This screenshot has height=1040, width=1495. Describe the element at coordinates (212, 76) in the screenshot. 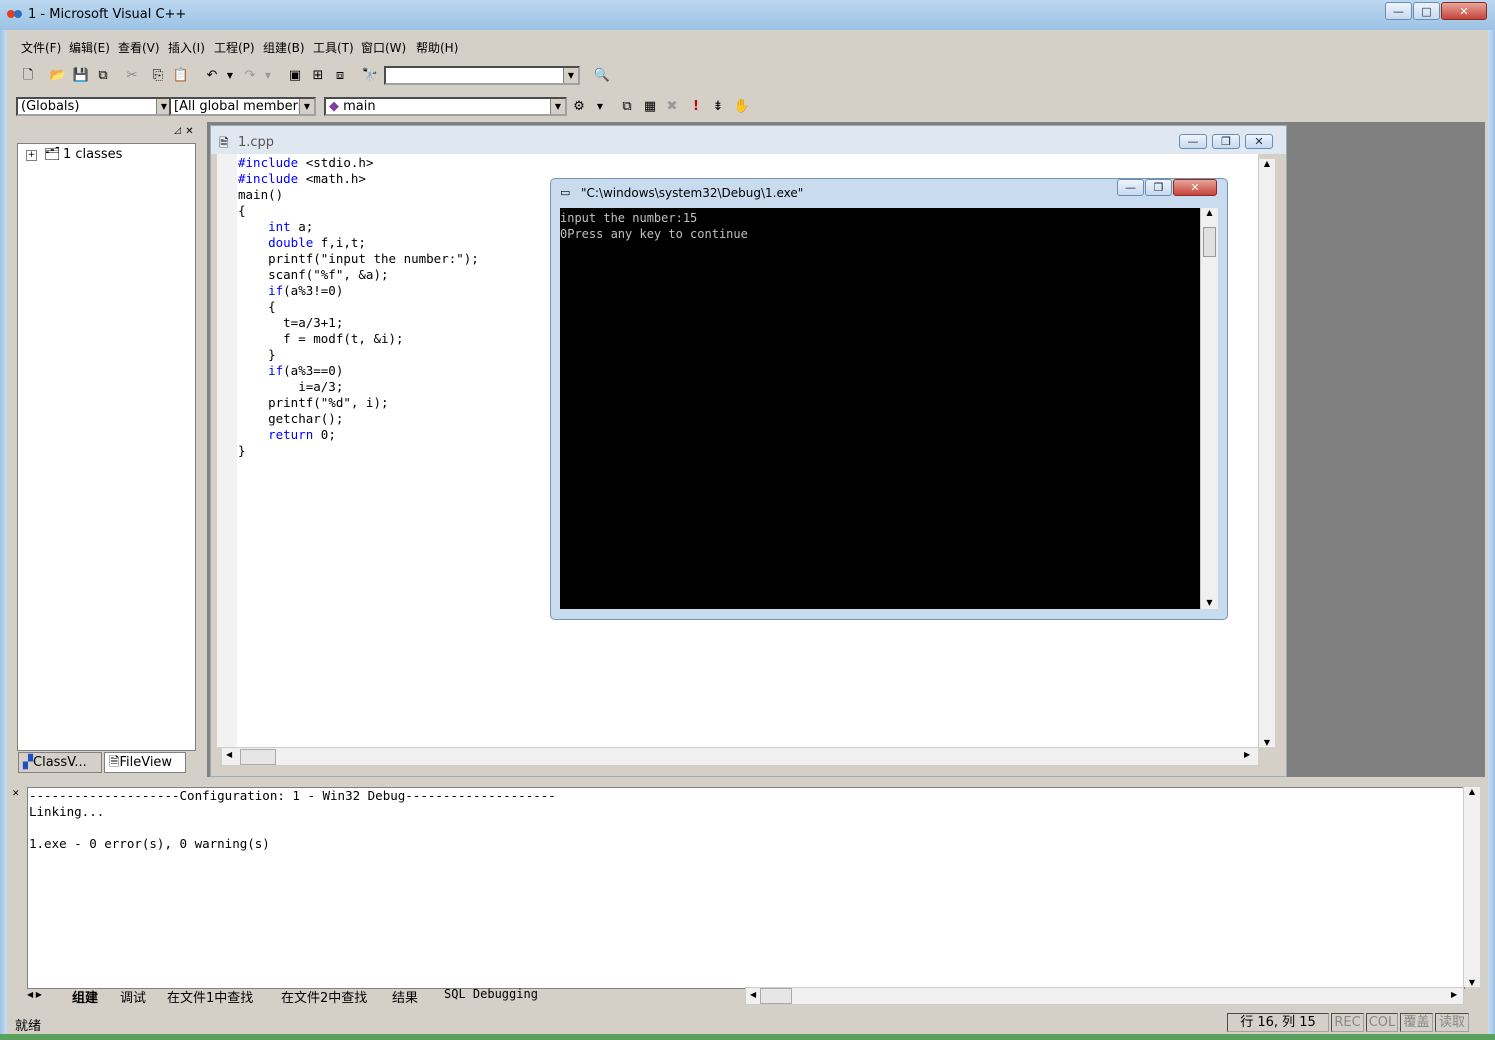

I see `undo-icon: ↶` at that location.